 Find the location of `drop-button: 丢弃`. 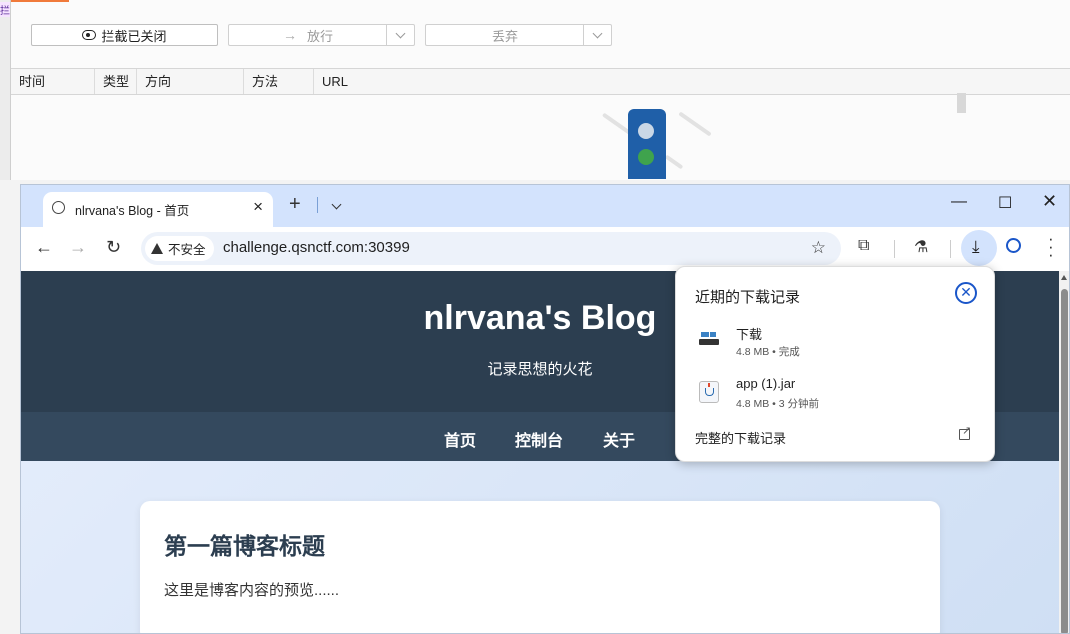

drop-button: 丢弃 is located at coordinates (518, 35).